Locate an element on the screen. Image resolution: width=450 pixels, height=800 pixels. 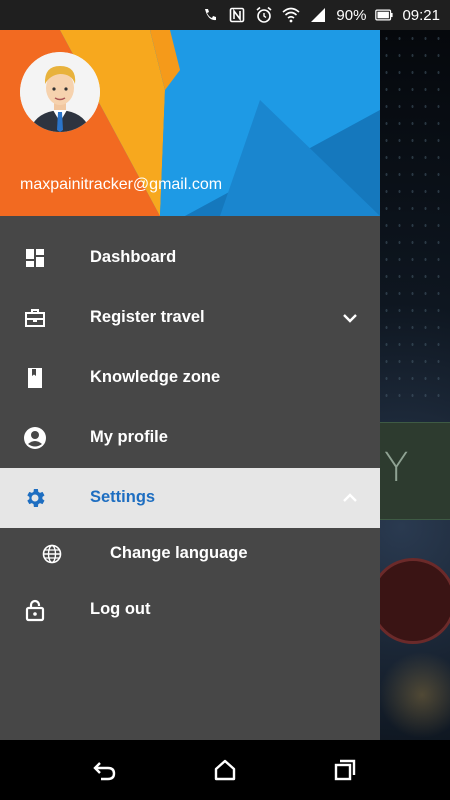
wifi-icon is located at coordinates (291, 15).